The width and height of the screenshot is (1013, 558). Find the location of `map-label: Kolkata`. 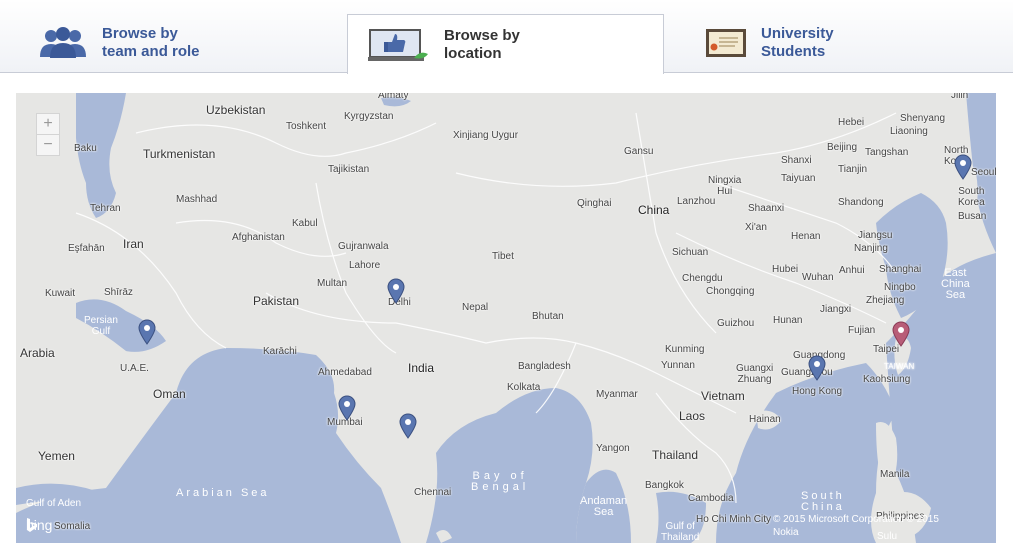

map-label: Kolkata is located at coordinates (524, 387).